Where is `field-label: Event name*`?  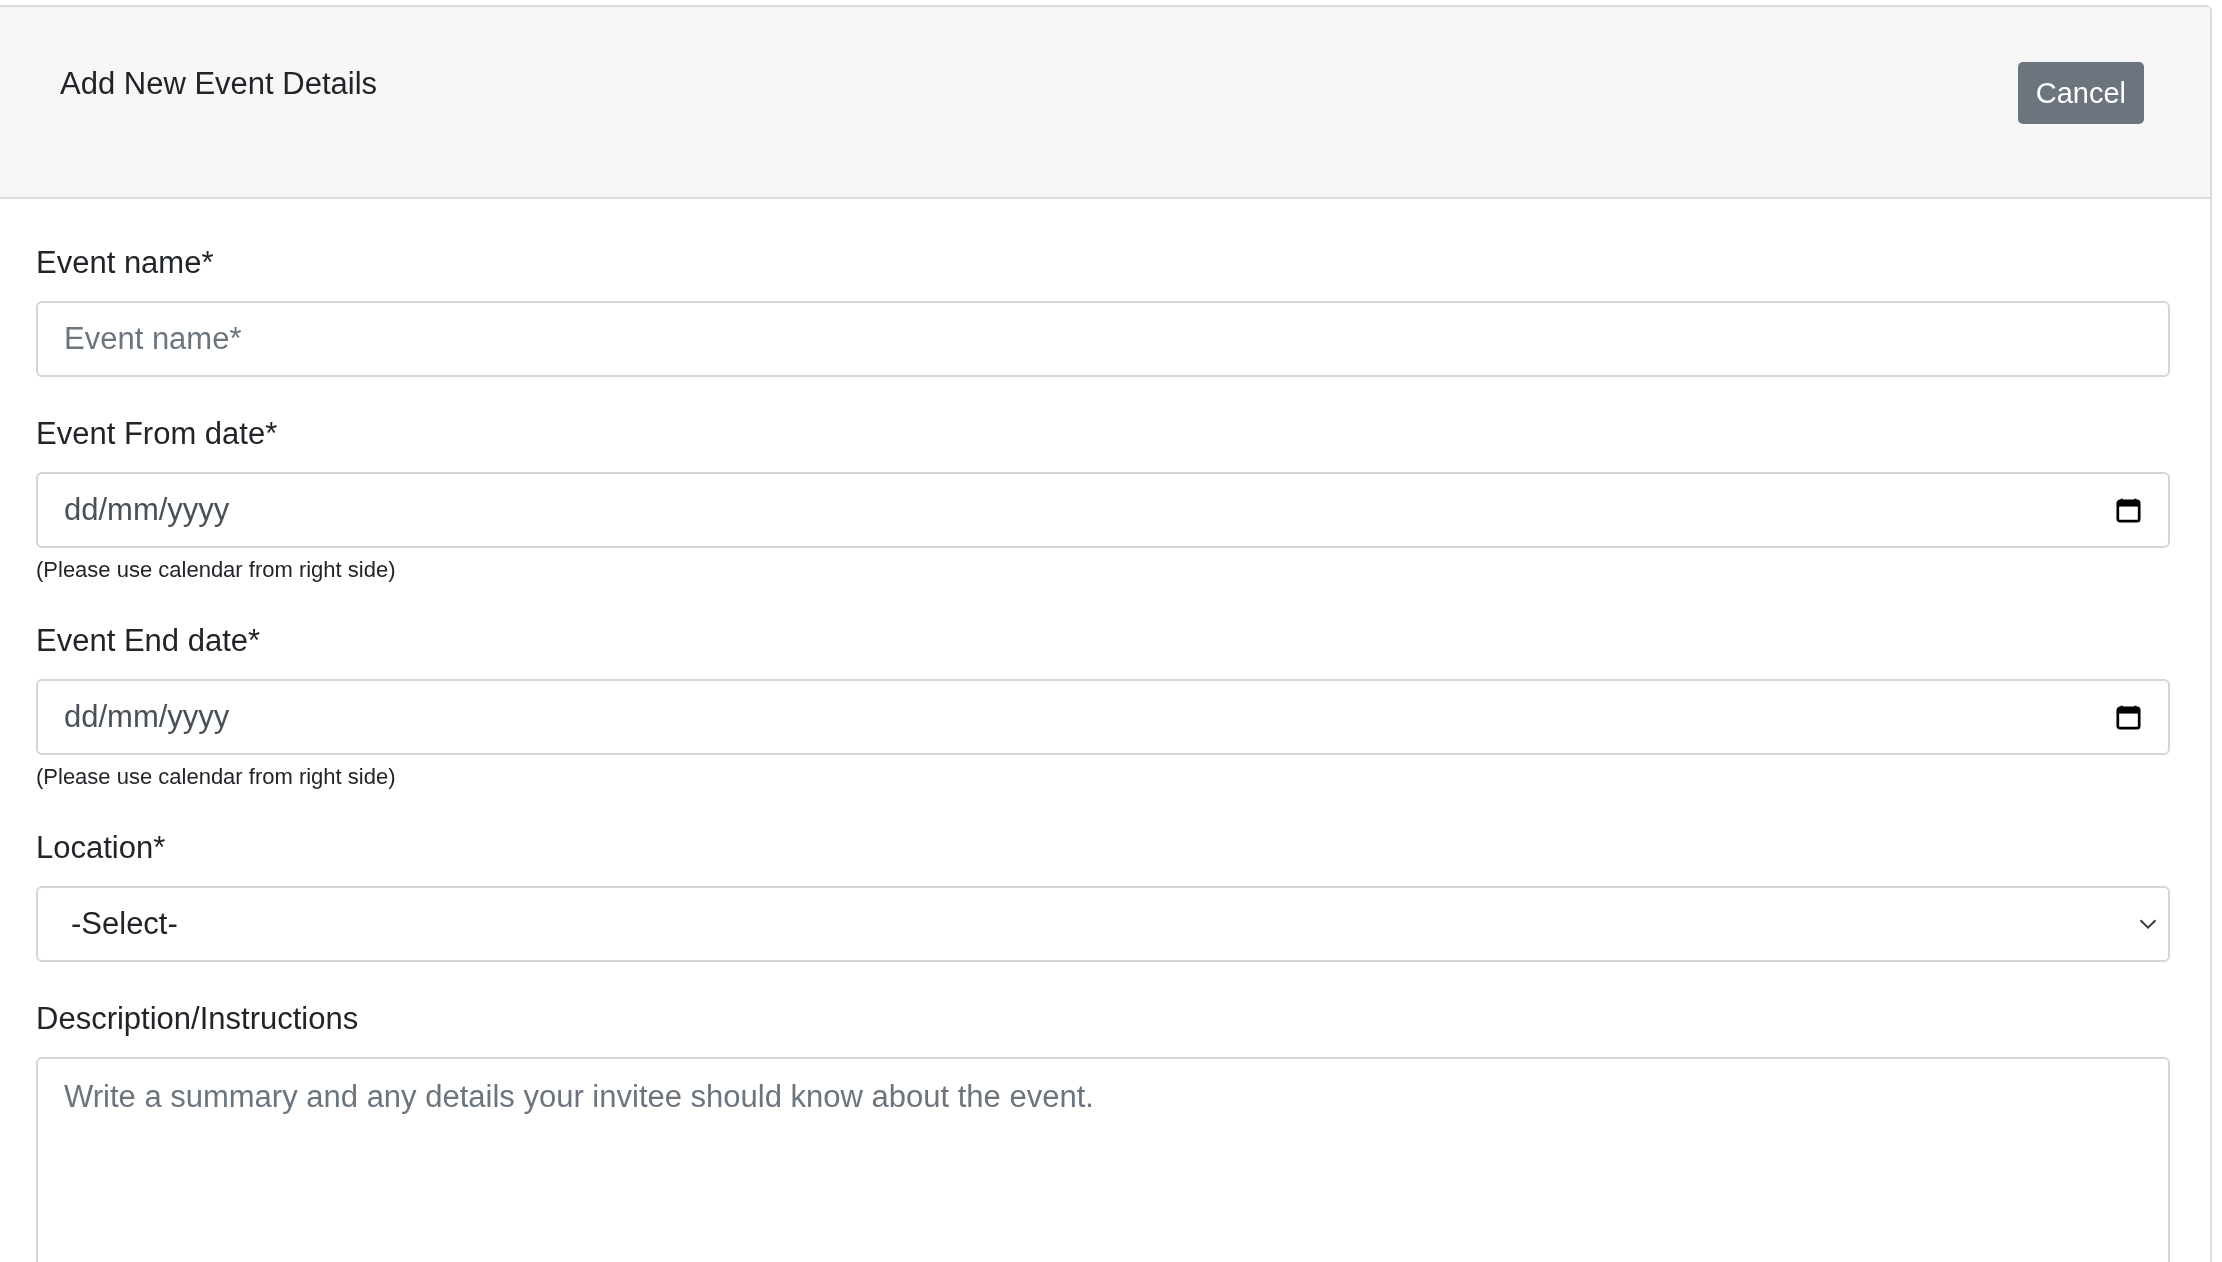
field-label: Event name* is located at coordinates (125, 263).